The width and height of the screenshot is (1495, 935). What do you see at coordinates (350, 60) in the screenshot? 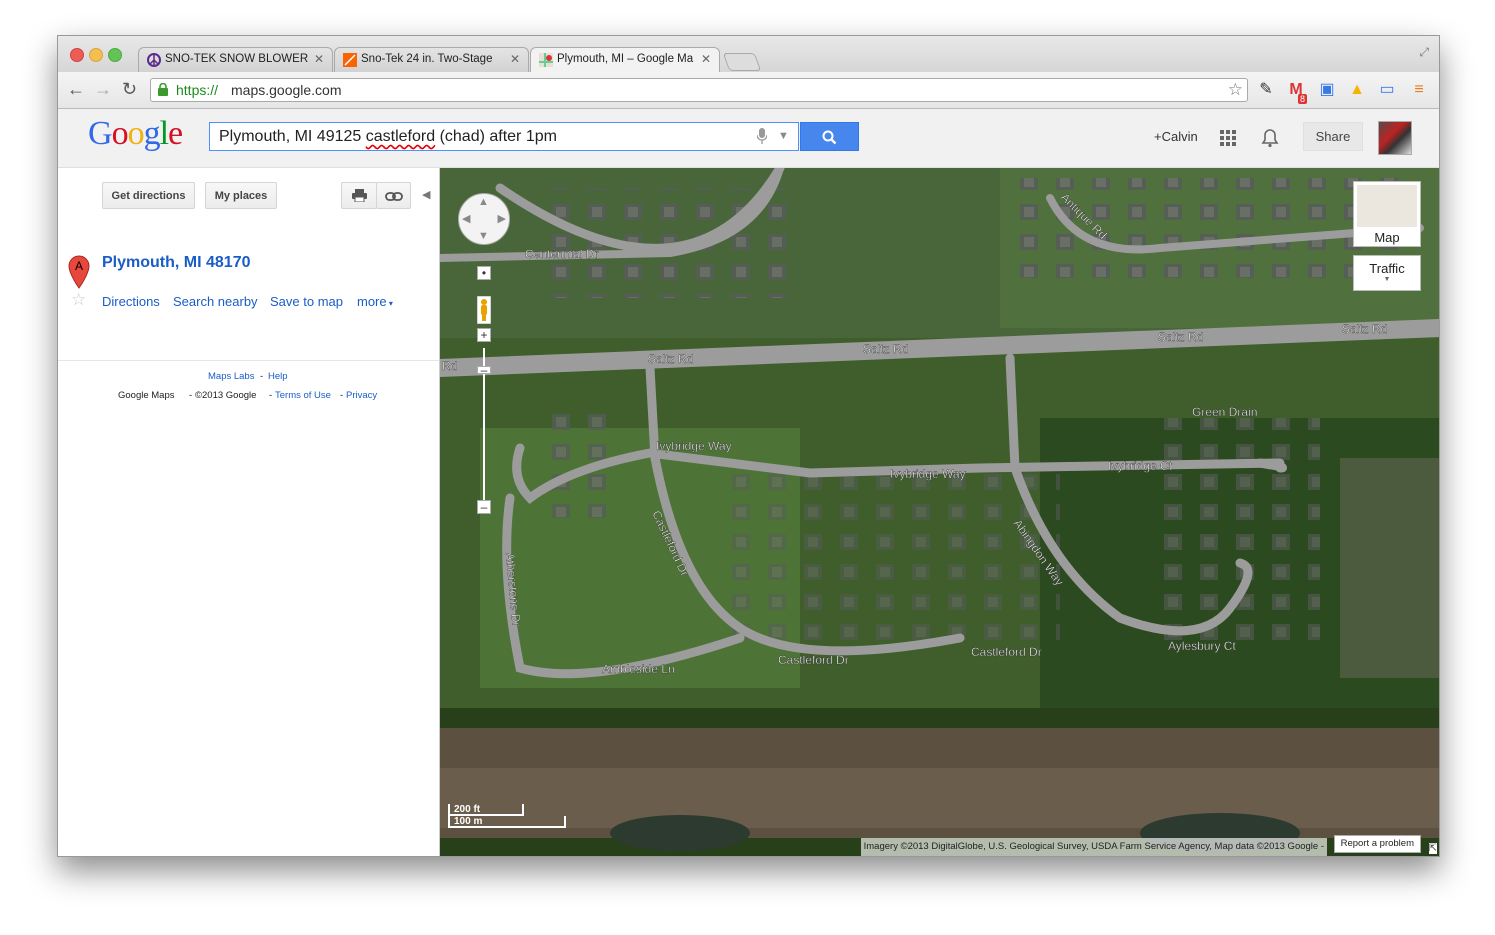
I see `home-depot-icon` at bounding box center [350, 60].